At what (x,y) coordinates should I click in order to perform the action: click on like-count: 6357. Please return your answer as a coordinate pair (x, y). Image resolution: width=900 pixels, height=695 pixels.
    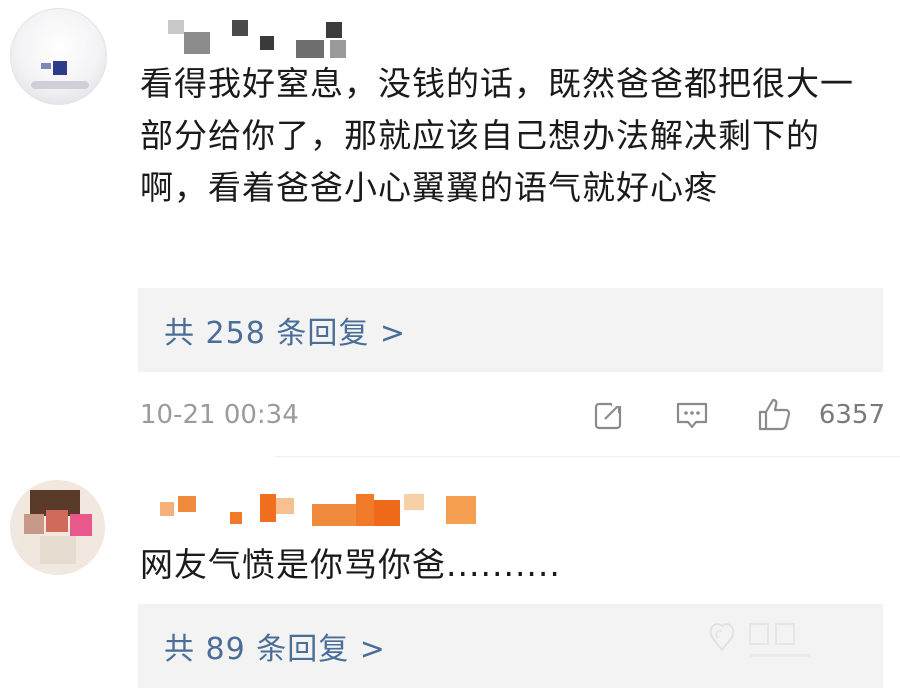
    Looking at the image, I should click on (851, 415).